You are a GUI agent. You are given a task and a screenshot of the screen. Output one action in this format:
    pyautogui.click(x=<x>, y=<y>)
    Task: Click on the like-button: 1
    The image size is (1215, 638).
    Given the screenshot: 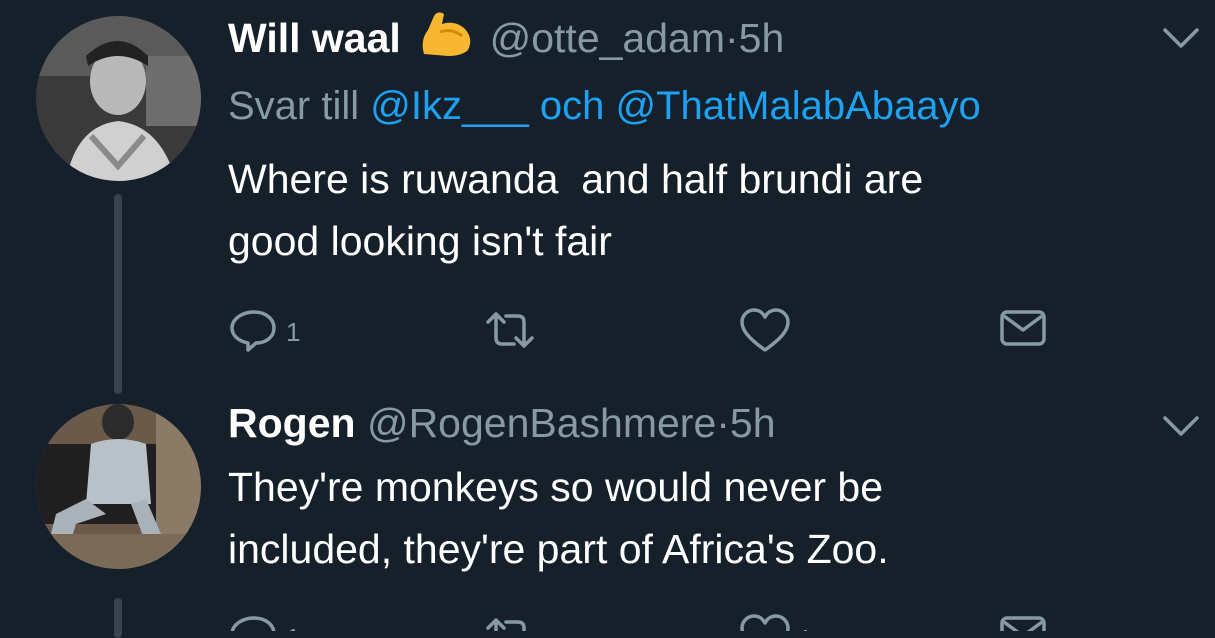 What is the action you would take?
    pyautogui.click(x=775, y=621)
    